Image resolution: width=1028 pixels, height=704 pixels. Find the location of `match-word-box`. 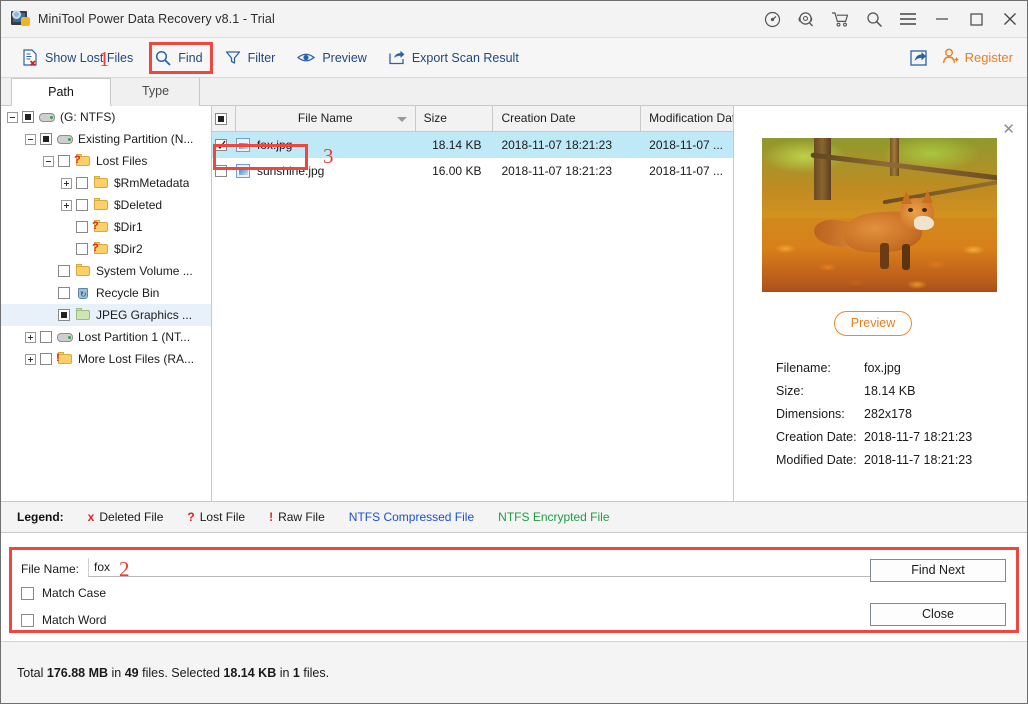

match-word-box is located at coordinates (27, 620).